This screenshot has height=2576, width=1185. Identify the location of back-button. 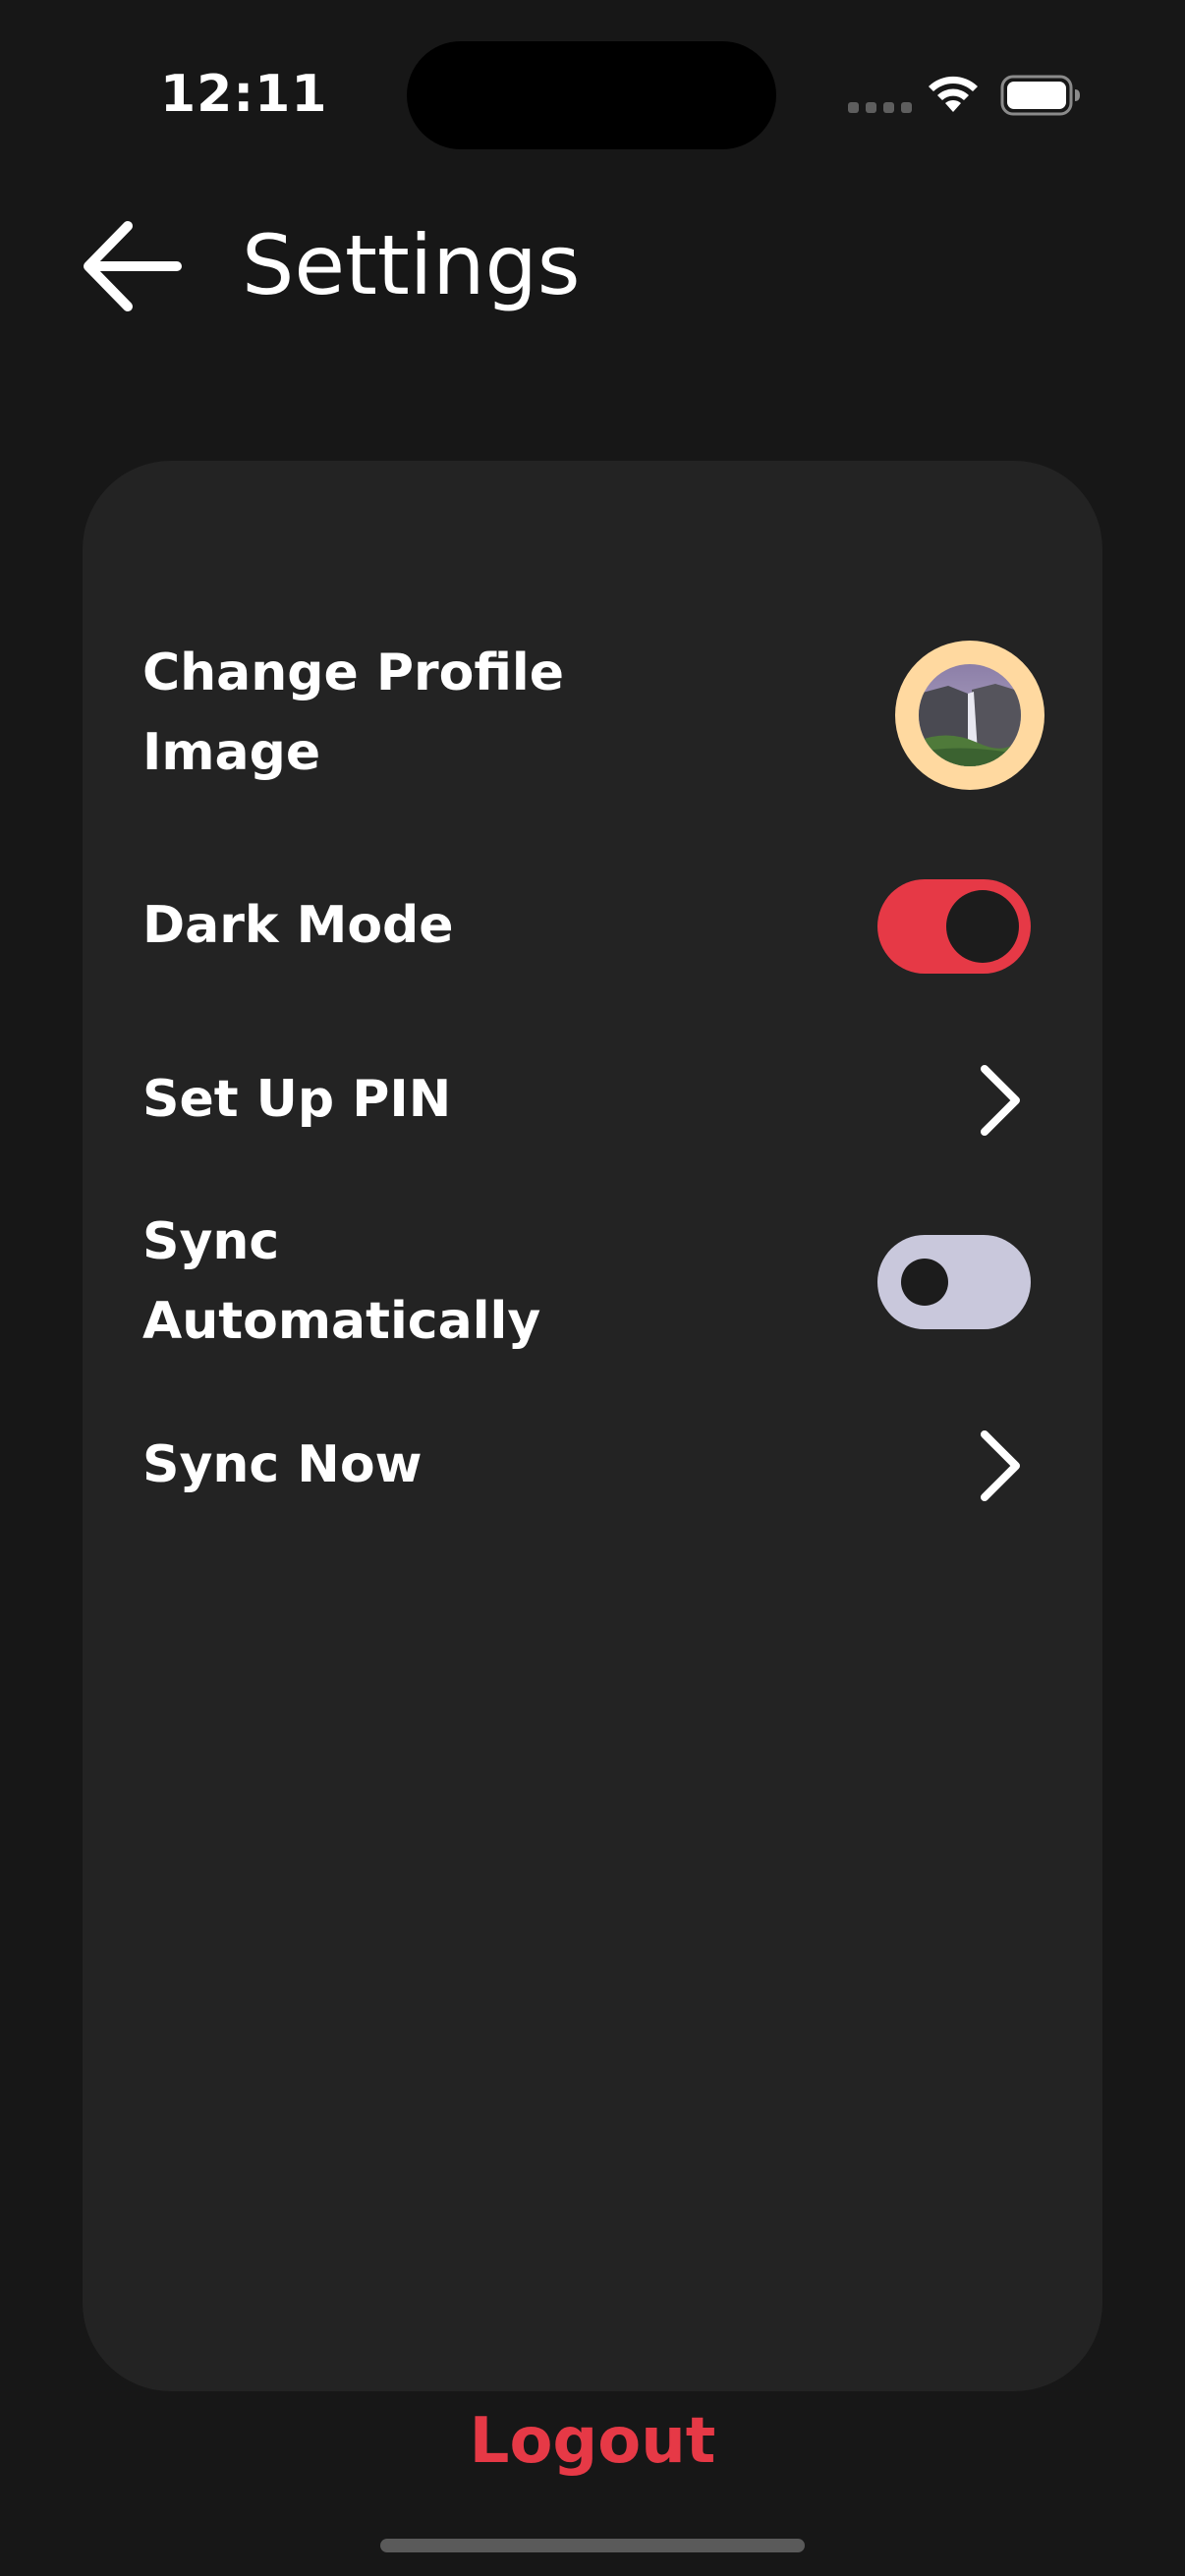
(133, 266).